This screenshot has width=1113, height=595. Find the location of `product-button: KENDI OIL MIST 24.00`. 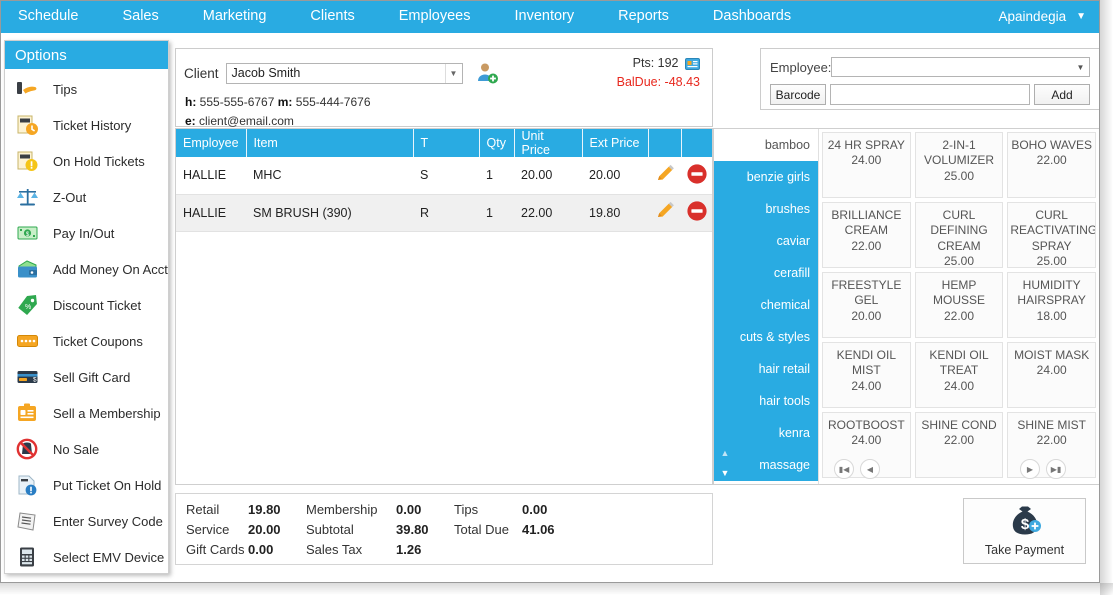

product-button: KENDI OIL MIST 24.00 is located at coordinates (866, 375).